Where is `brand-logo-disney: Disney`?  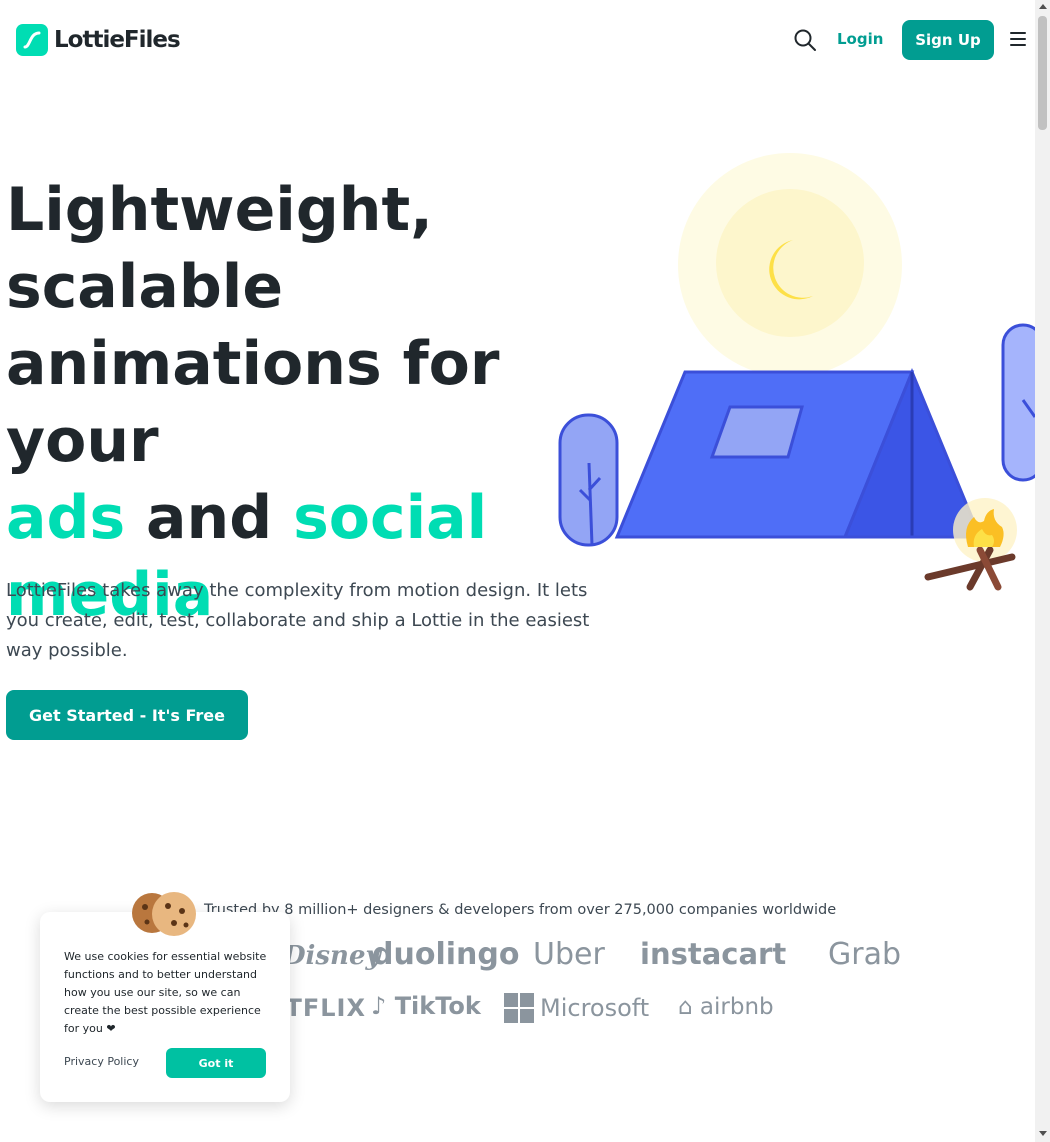 brand-logo-disney: Disney is located at coordinates (332, 956).